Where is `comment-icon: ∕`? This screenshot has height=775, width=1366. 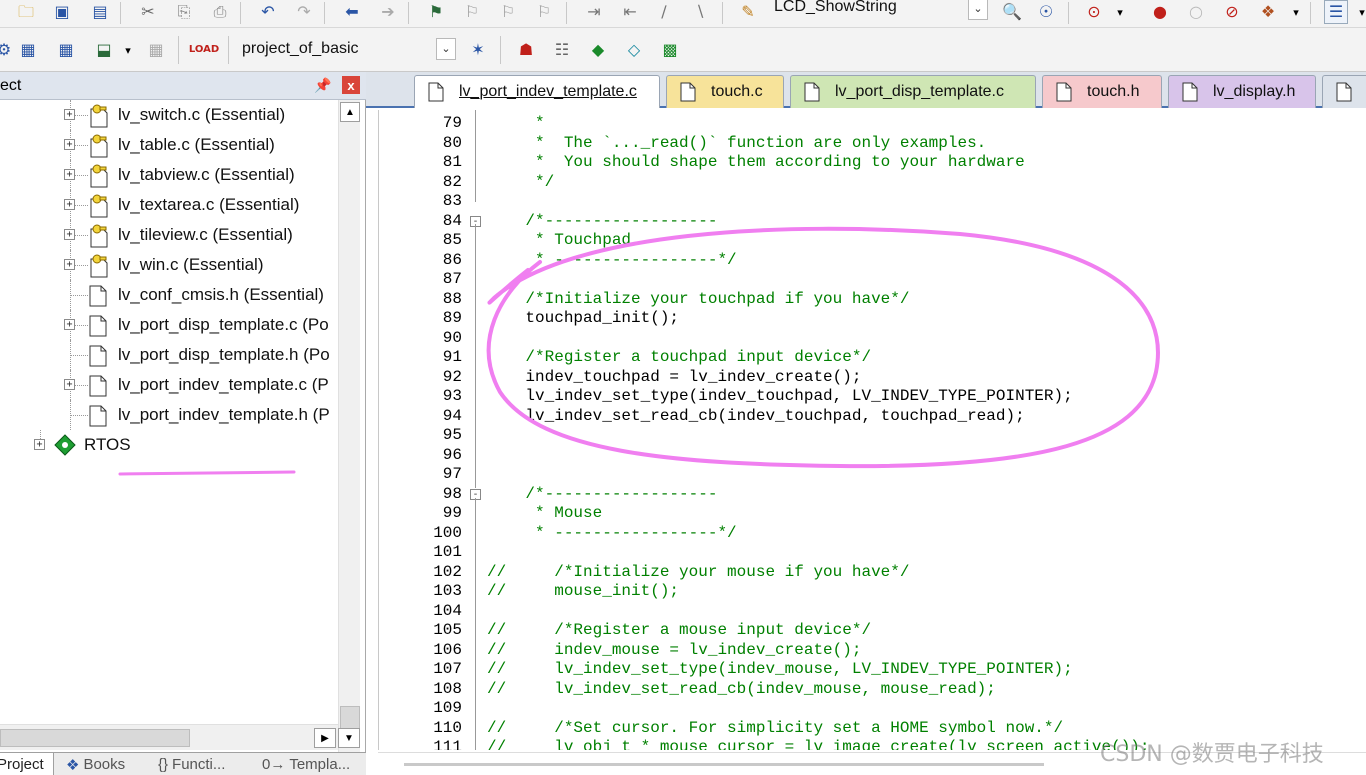 comment-icon: ∕ is located at coordinates (664, 12).